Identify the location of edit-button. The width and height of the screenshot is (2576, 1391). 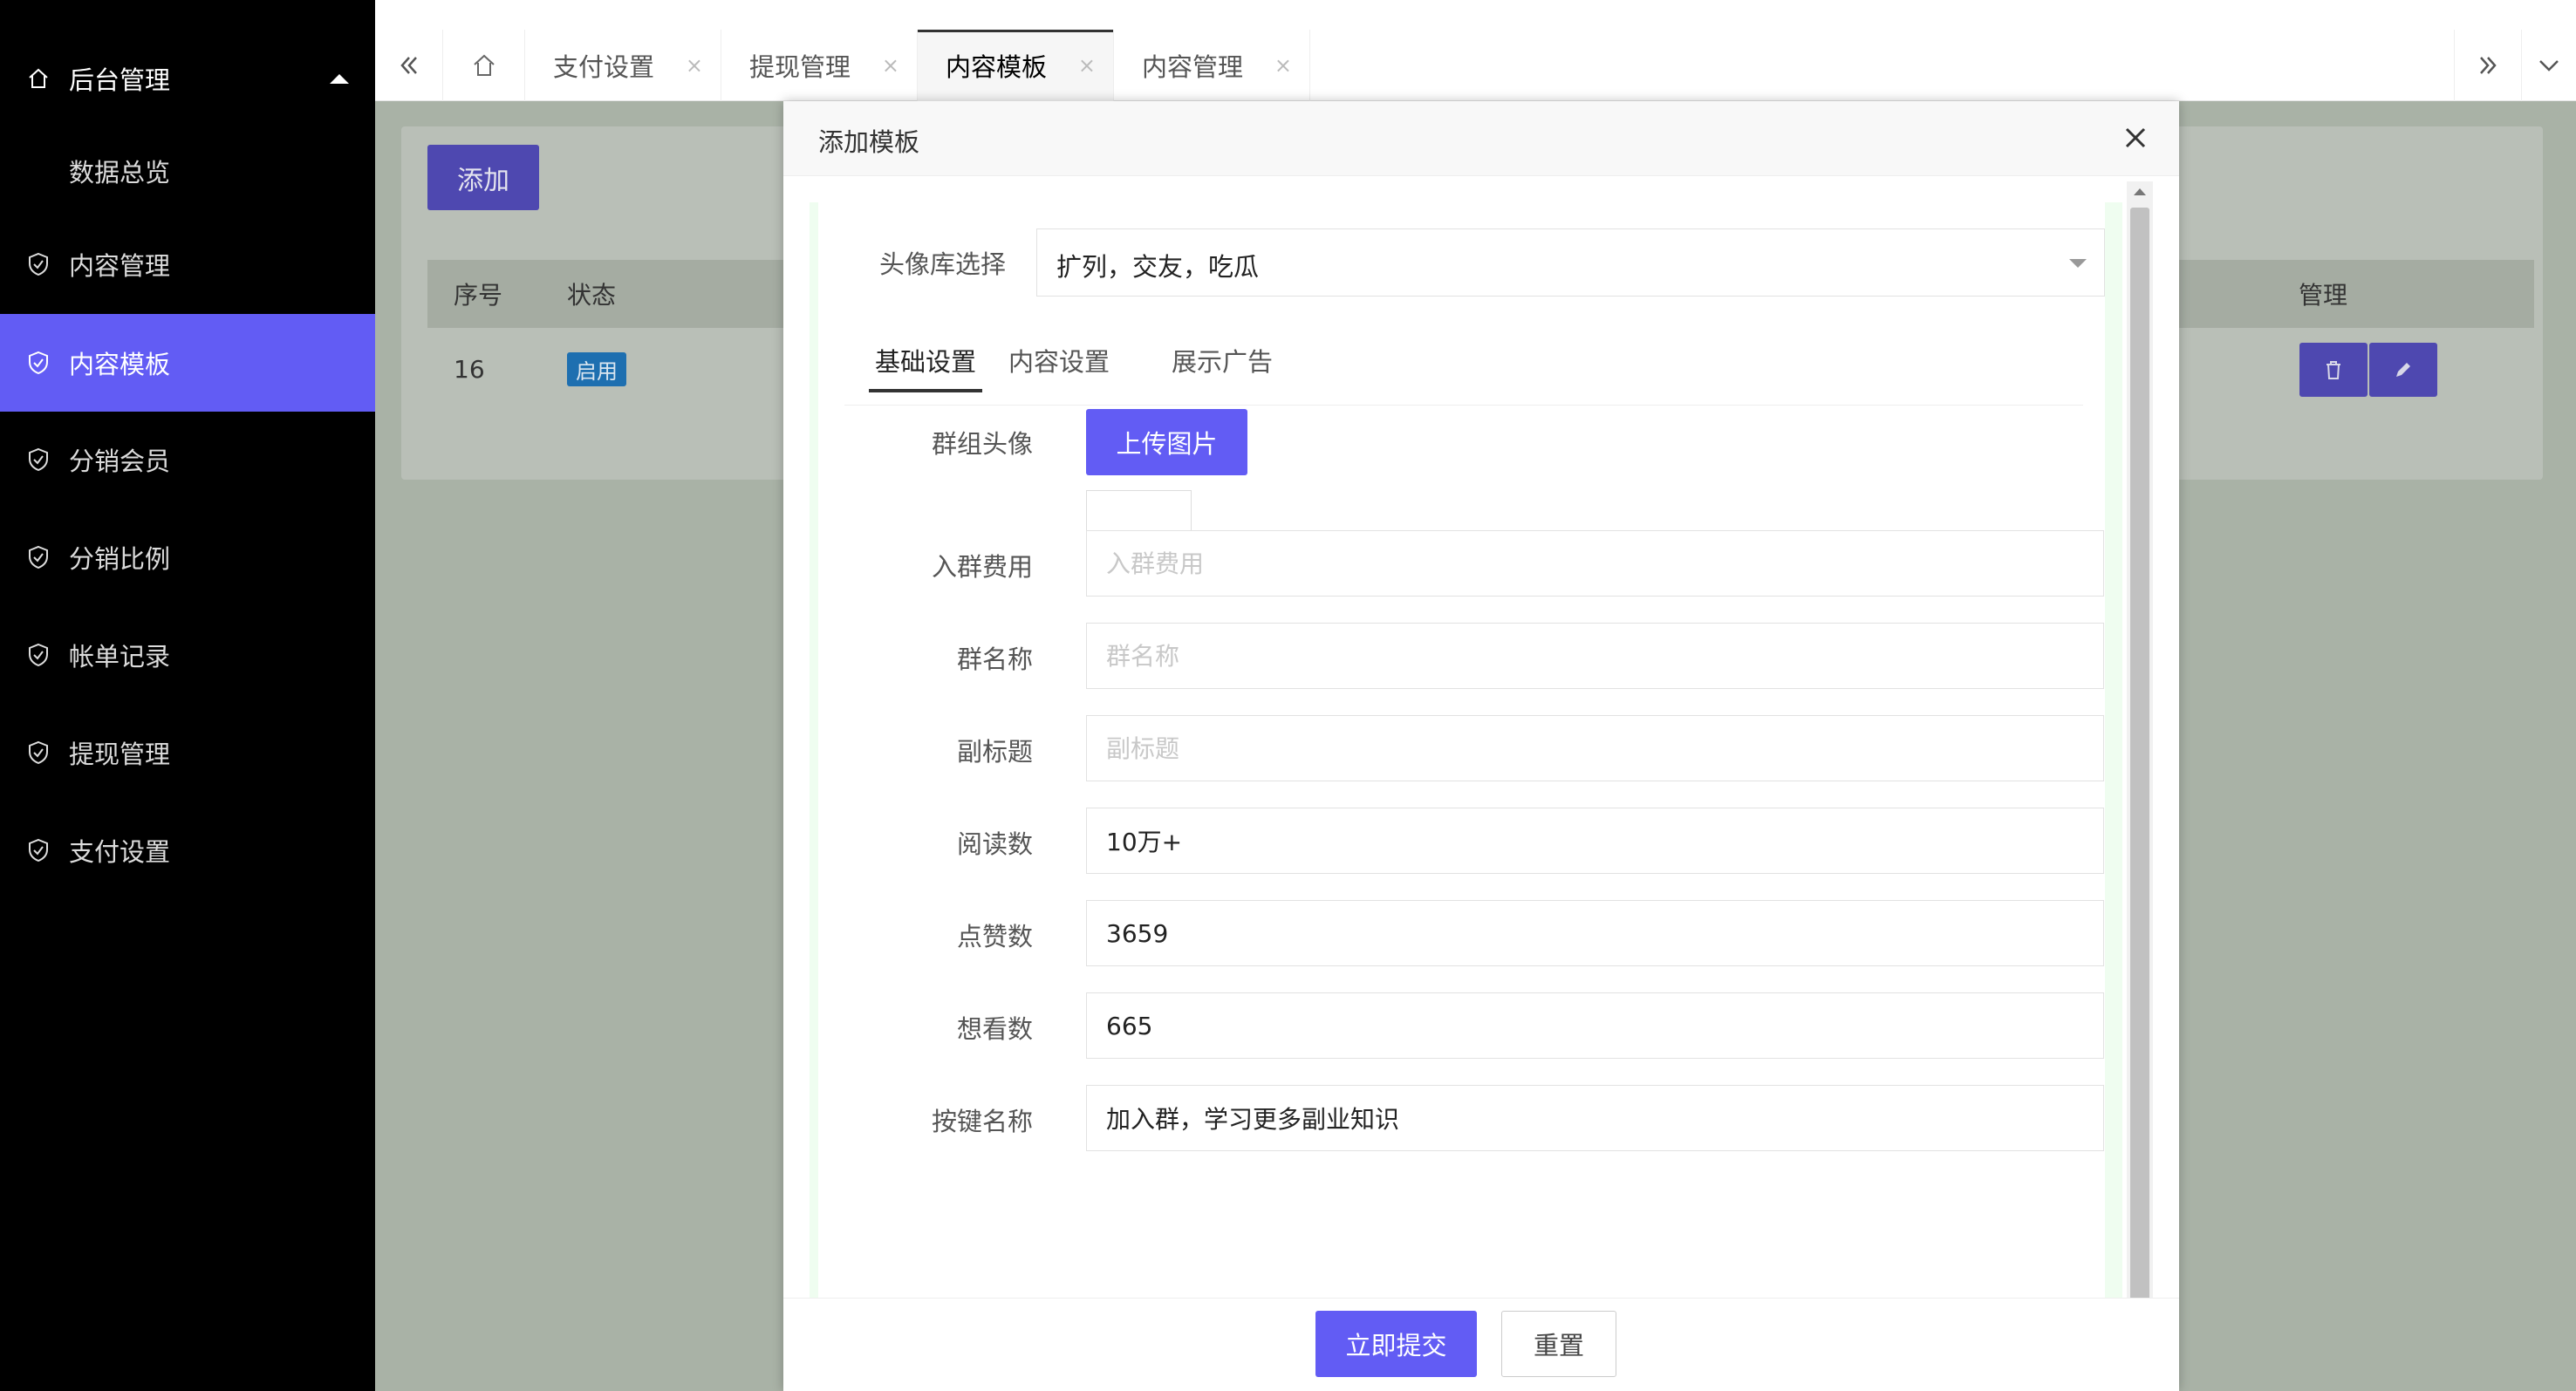
(2403, 370).